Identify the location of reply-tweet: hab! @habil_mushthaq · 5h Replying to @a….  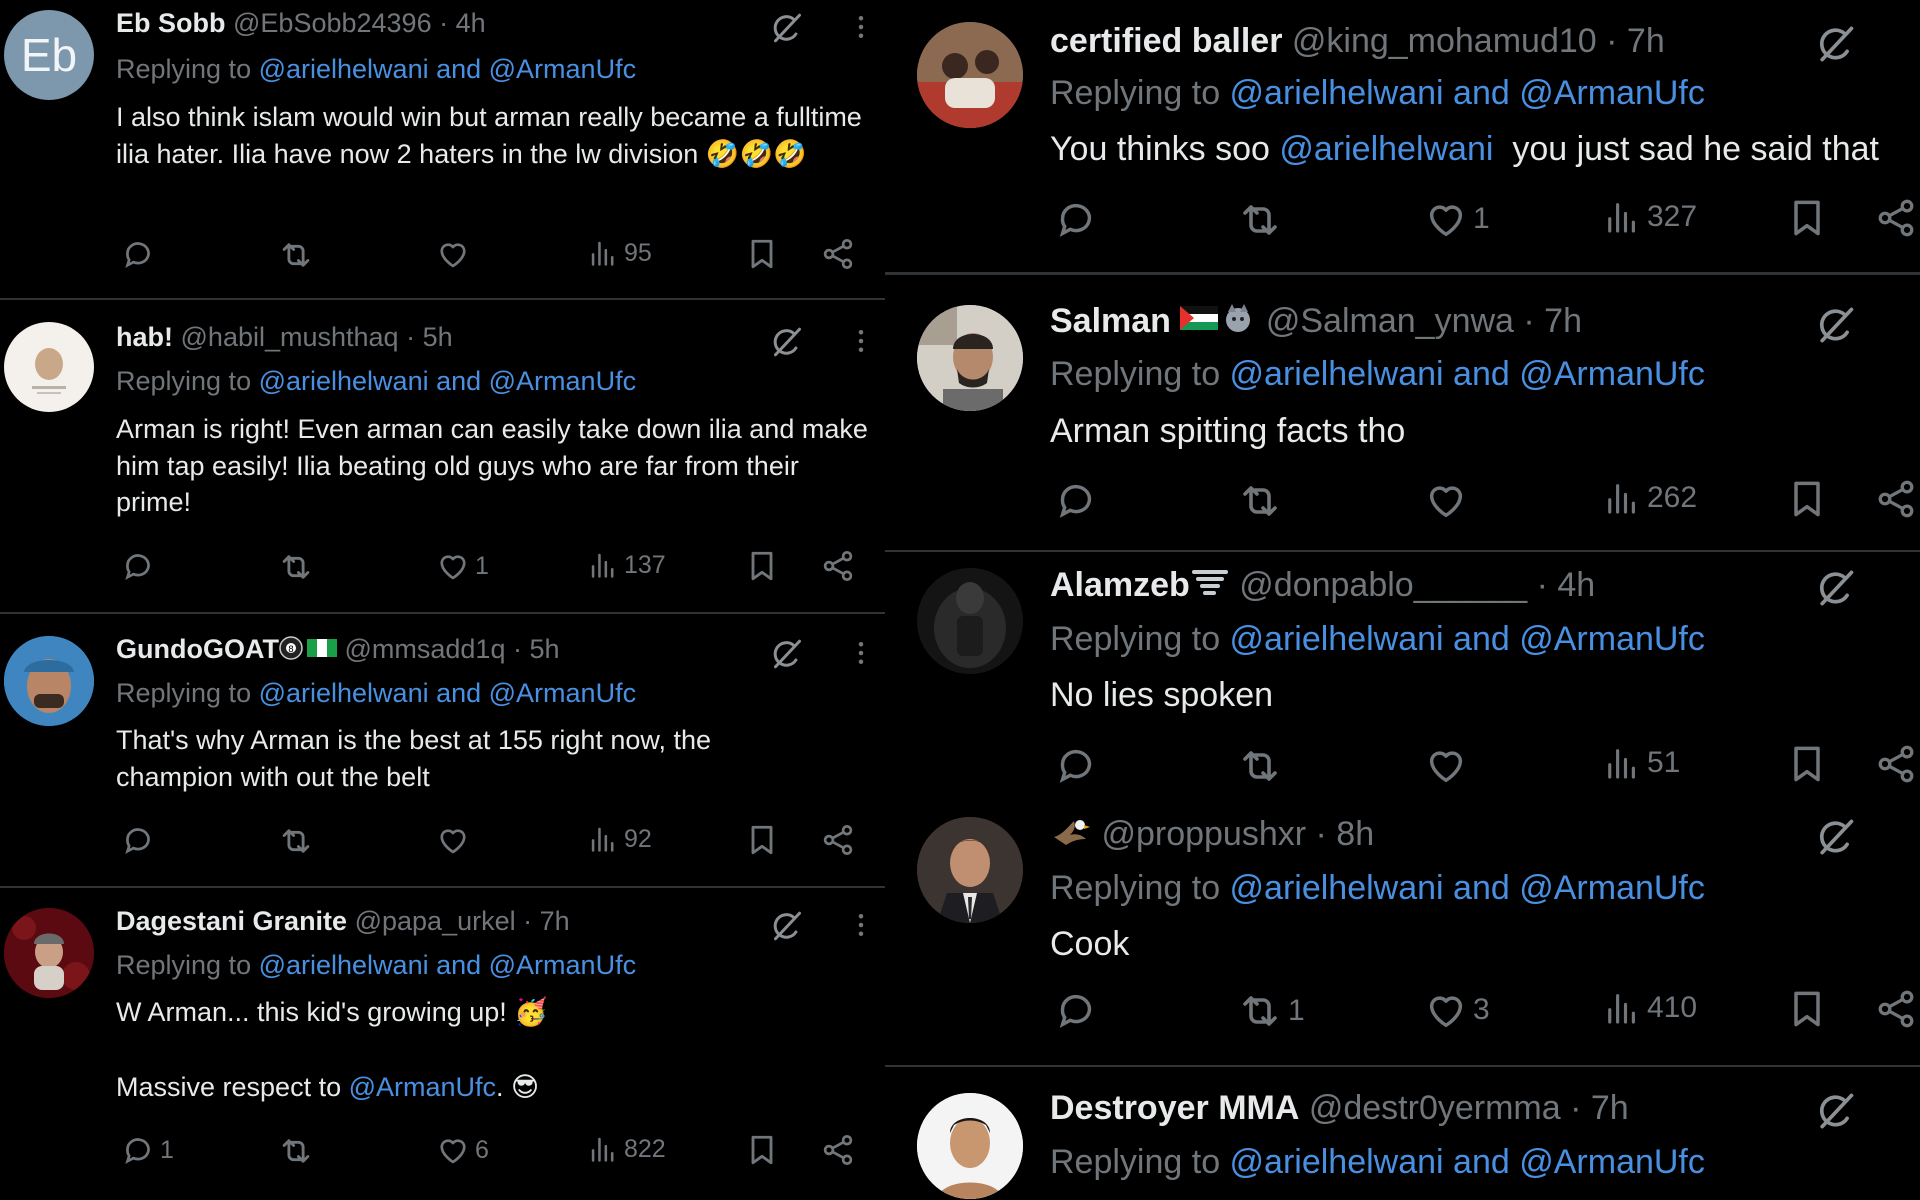
(442, 456).